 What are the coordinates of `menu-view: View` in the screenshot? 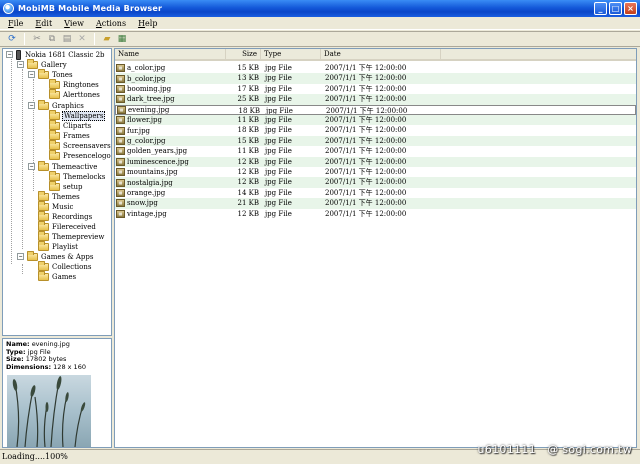 It's located at (74, 23).